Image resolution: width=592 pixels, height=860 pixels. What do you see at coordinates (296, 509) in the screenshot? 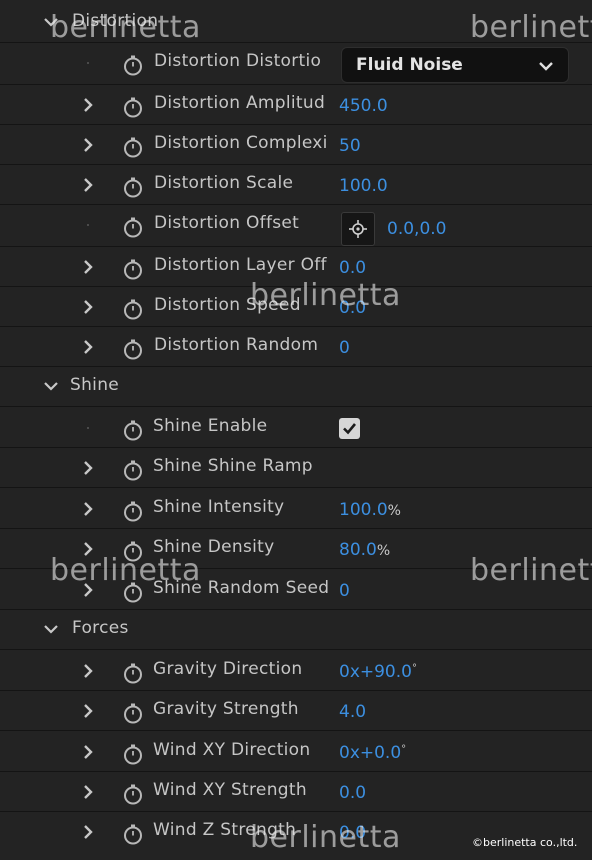
I see `prop-shine-intensity: Shine Intensity 100.0%` at bounding box center [296, 509].